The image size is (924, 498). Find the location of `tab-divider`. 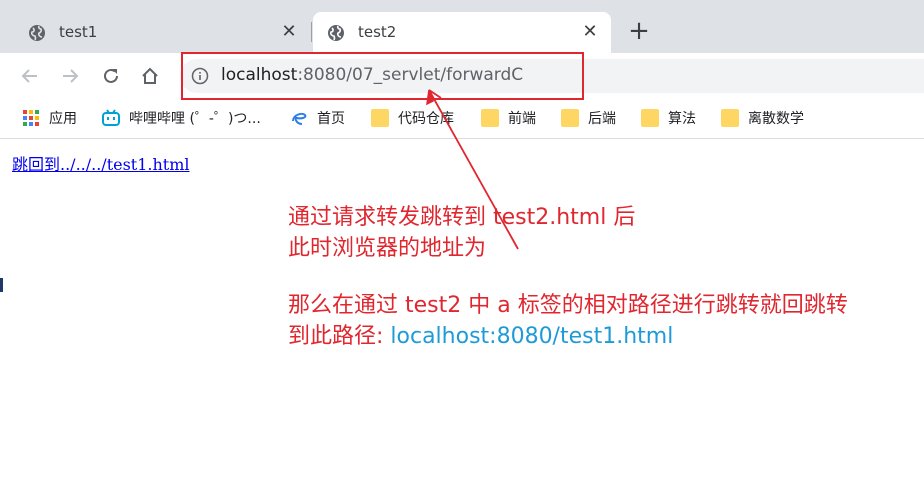

tab-divider is located at coordinates (311, 32).